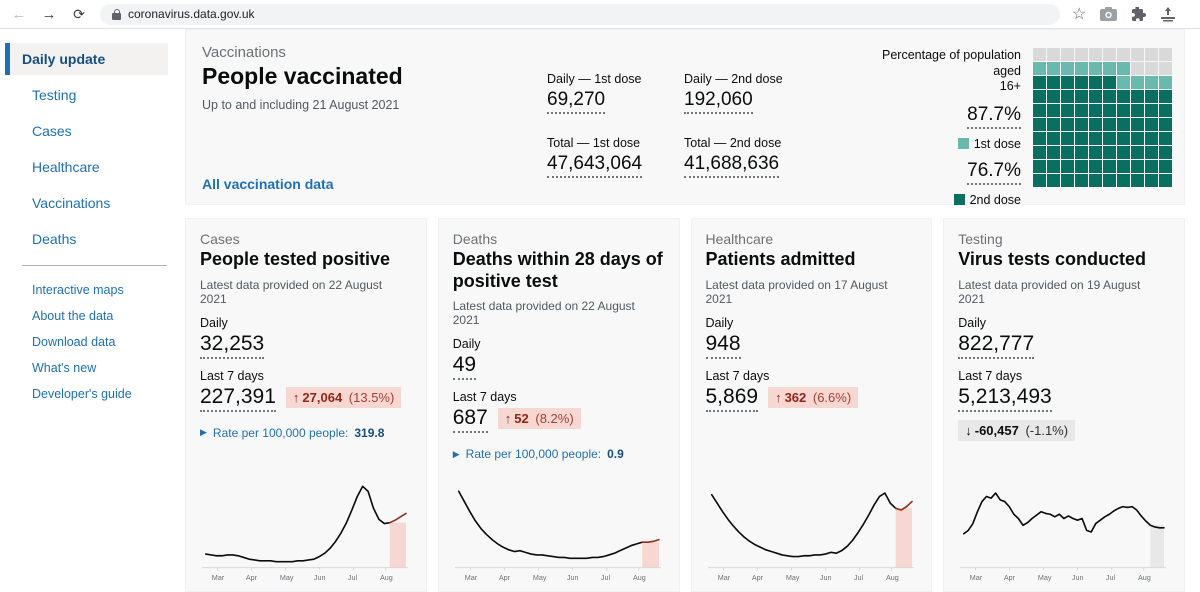 The height and width of the screenshot is (592, 1200). What do you see at coordinates (732, 398) in the screenshot?
I see `week-value: 5,869` at bounding box center [732, 398].